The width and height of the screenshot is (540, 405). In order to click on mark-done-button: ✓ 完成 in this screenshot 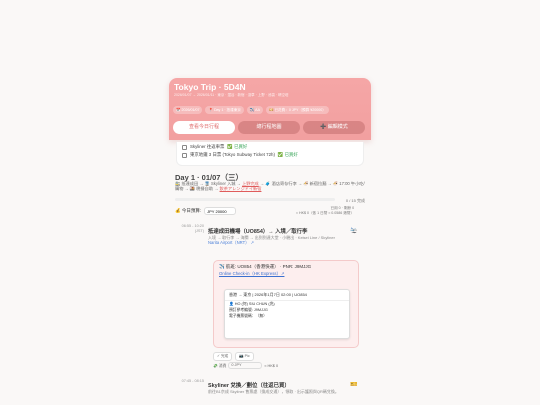, I will do `click(223, 356)`.